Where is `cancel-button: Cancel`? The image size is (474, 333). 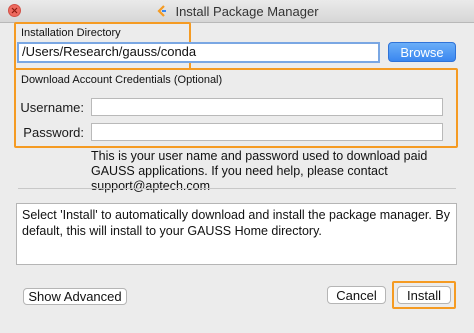 cancel-button: Cancel is located at coordinates (356, 295).